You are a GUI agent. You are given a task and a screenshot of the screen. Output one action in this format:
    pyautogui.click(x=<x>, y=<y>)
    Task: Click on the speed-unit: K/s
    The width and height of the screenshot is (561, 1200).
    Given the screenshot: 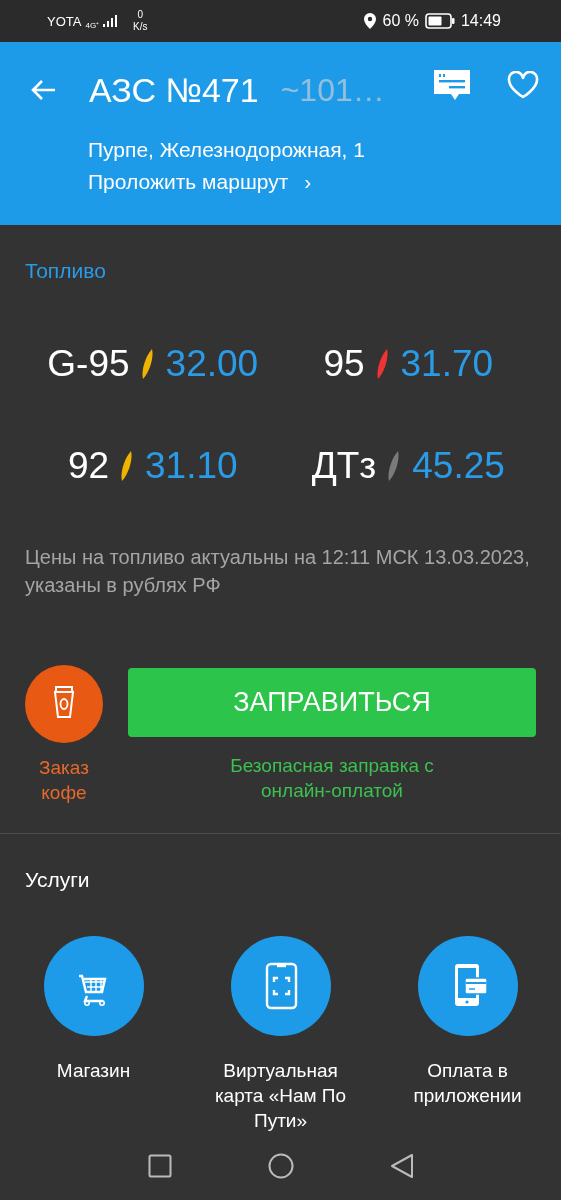 What is the action you would take?
    pyautogui.click(x=140, y=27)
    